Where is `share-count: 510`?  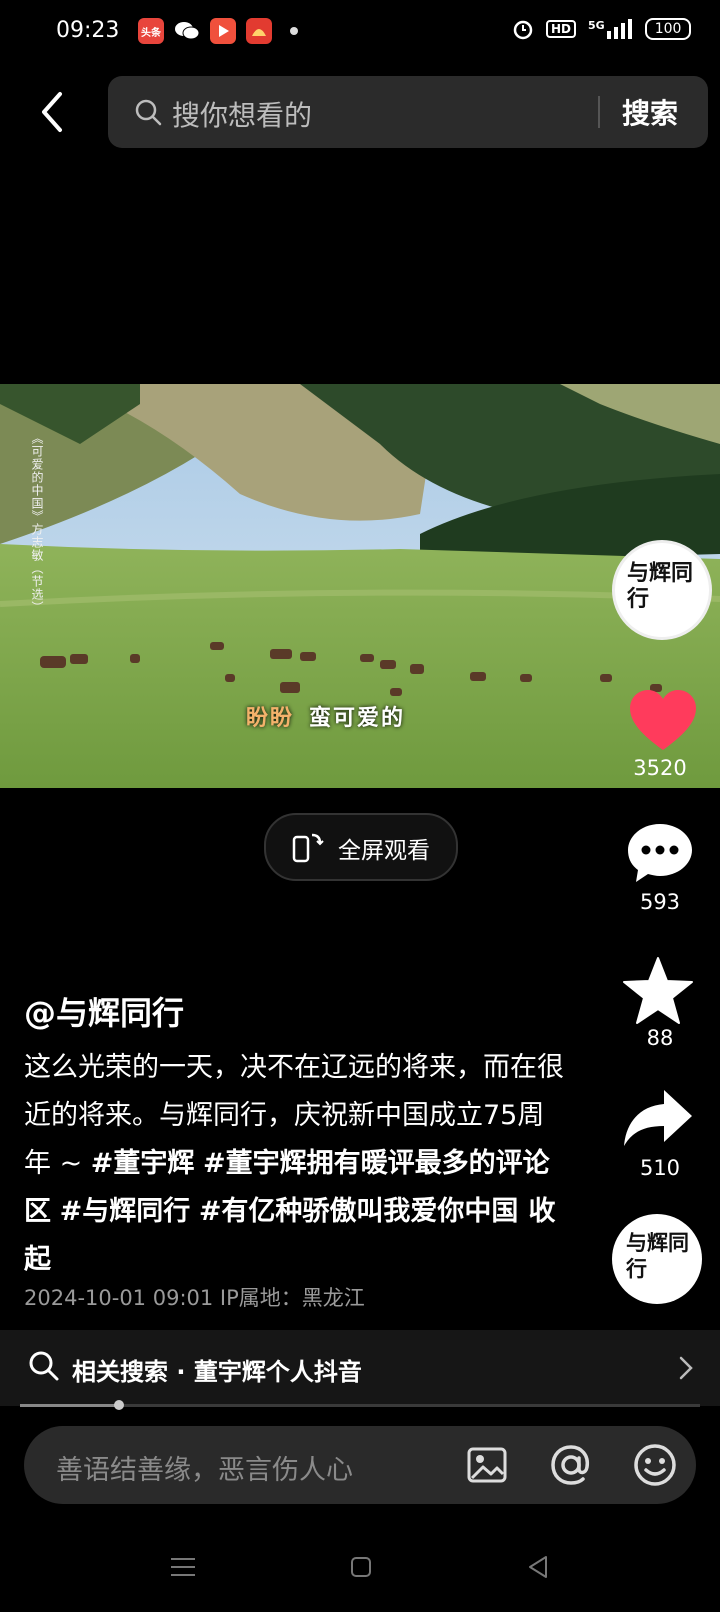
share-count: 510 is located at coordinates (660, 1168).